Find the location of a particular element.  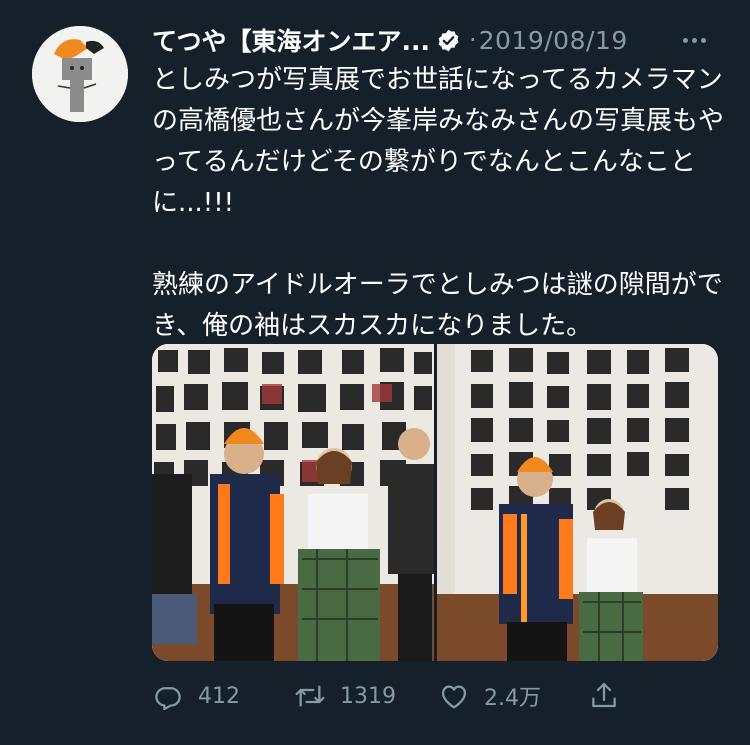

avatar is located at coordinates (80, 74).